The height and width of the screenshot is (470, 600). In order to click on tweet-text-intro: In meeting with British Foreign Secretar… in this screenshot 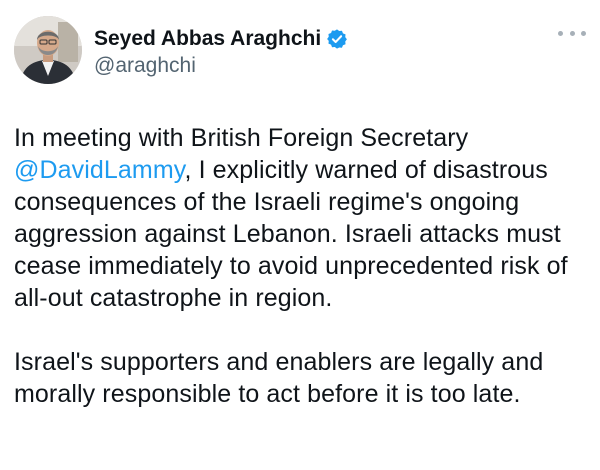, I will do `click(241, 138)`.